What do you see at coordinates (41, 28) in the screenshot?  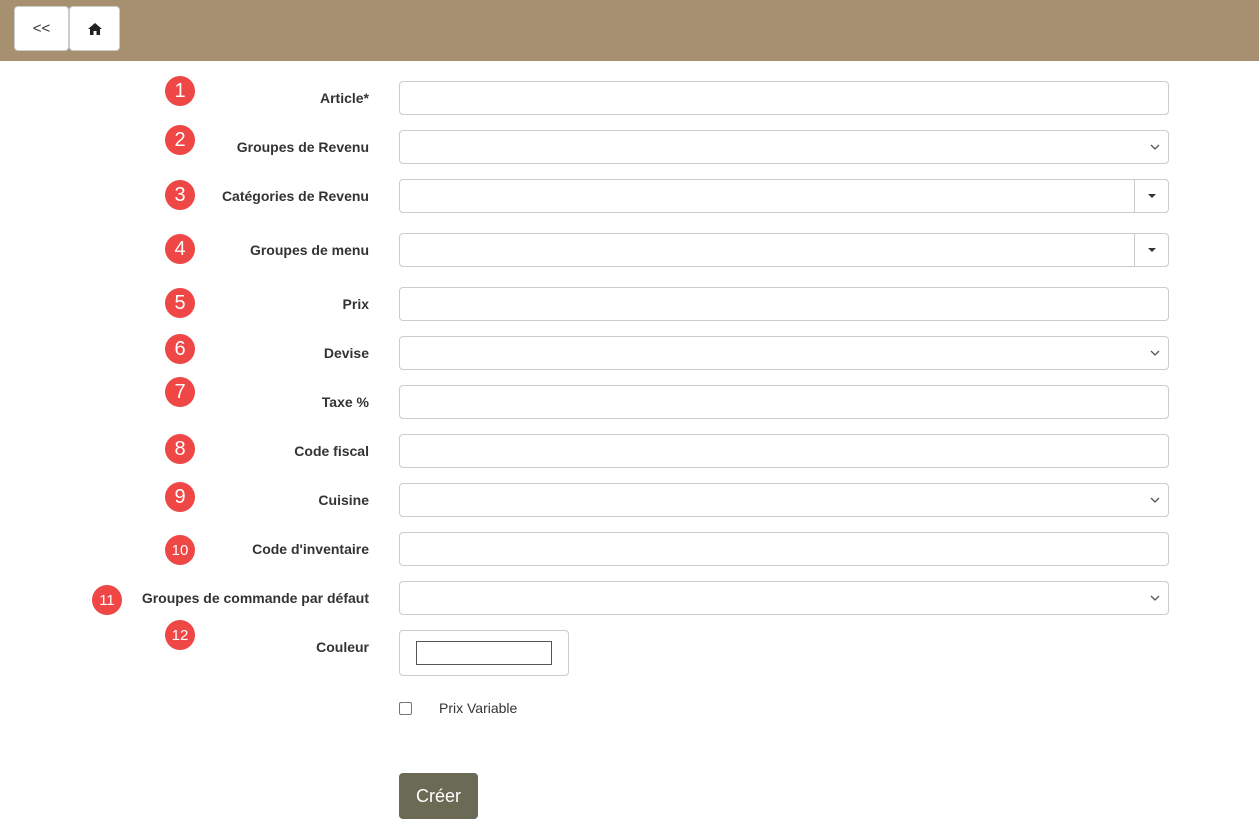 I see `back-button: <<` at bounding box center [41, 28].